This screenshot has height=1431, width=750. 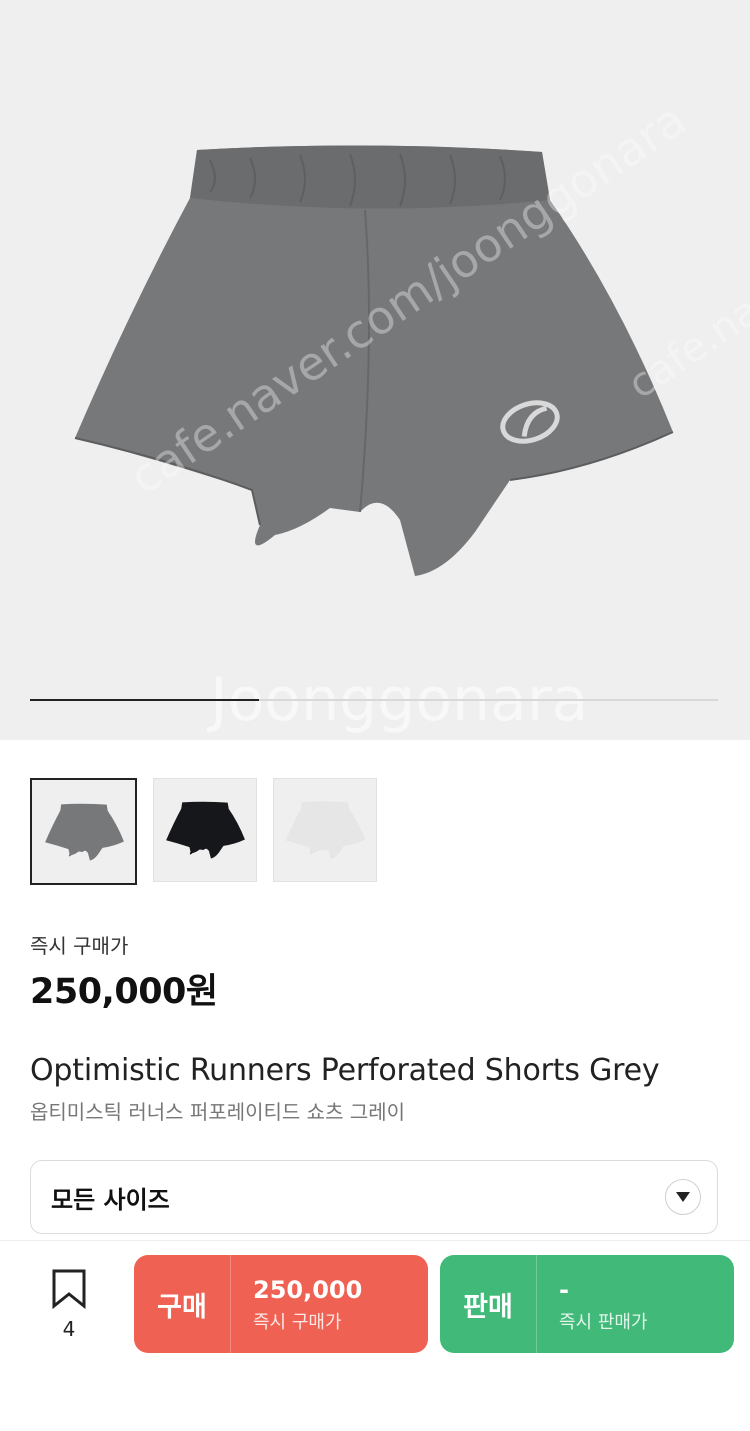 I want to click on price-label: 즉시 구매가, so click(x=79, y=946).